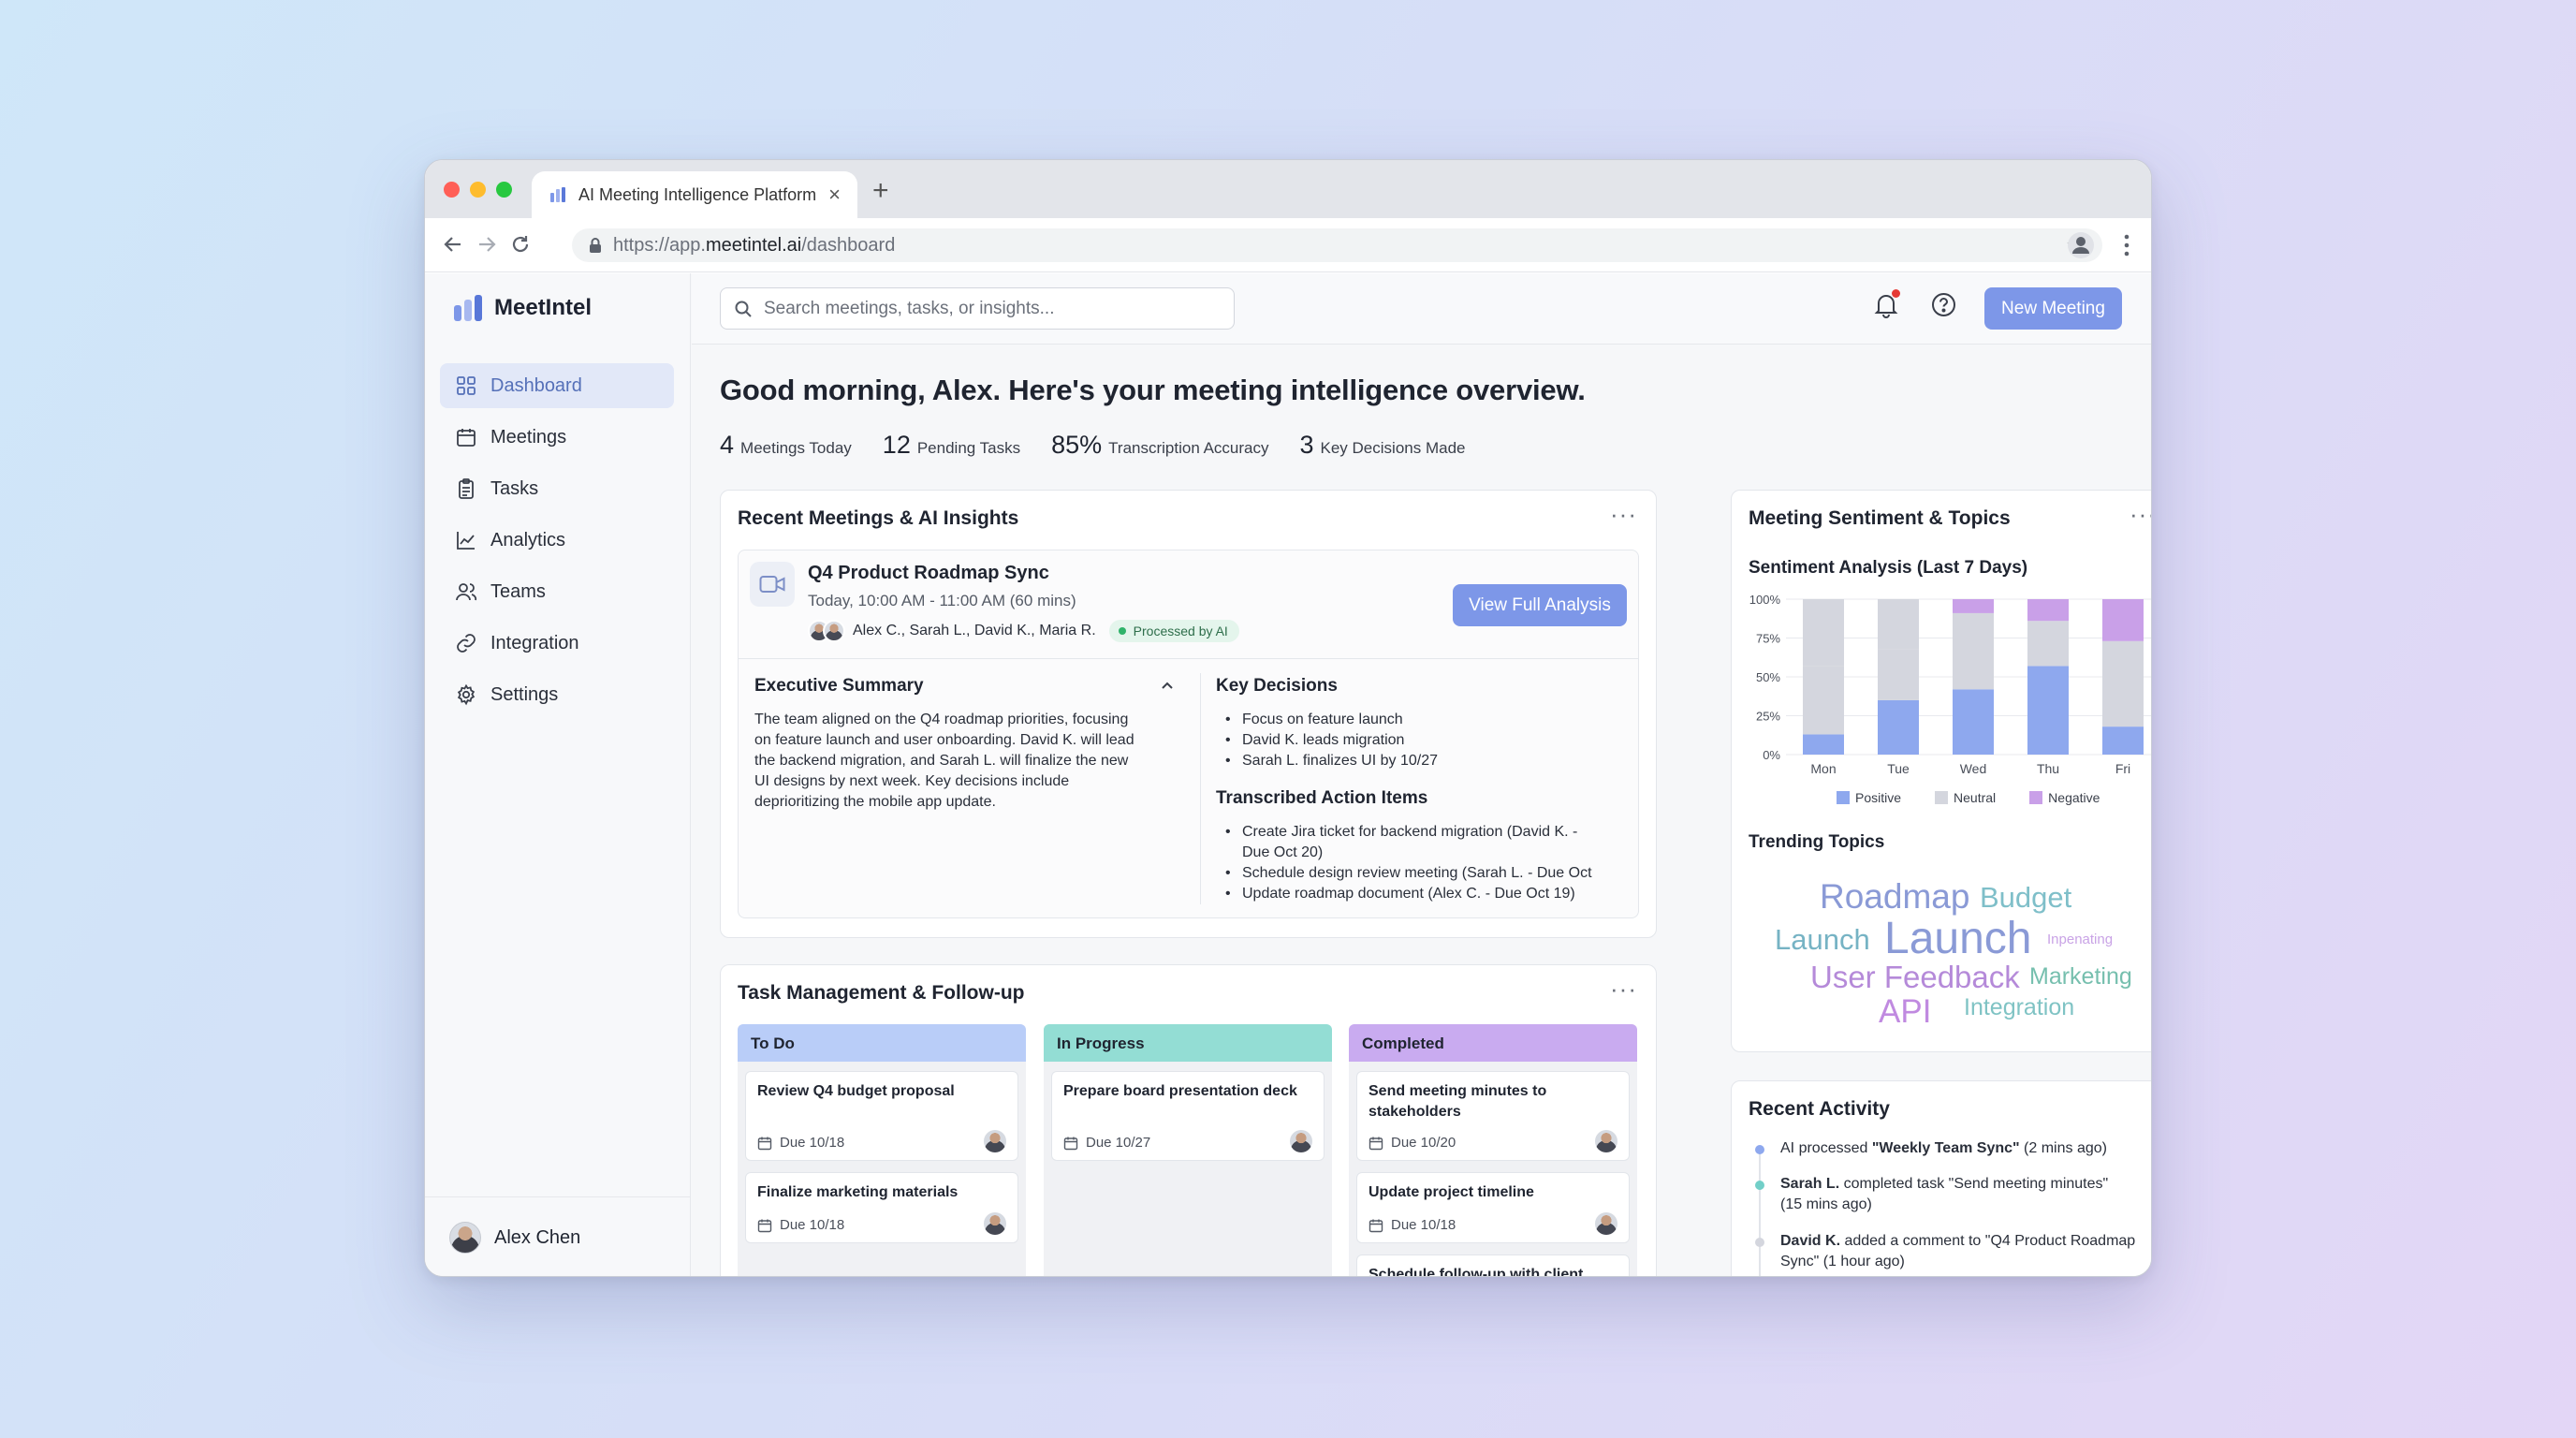 Image resolution: width=2576 pixels, height=1438 pixels. Describe the element at coordinates (880, 191) in the screenshot. I see `new-tab-icon: +` at that location.